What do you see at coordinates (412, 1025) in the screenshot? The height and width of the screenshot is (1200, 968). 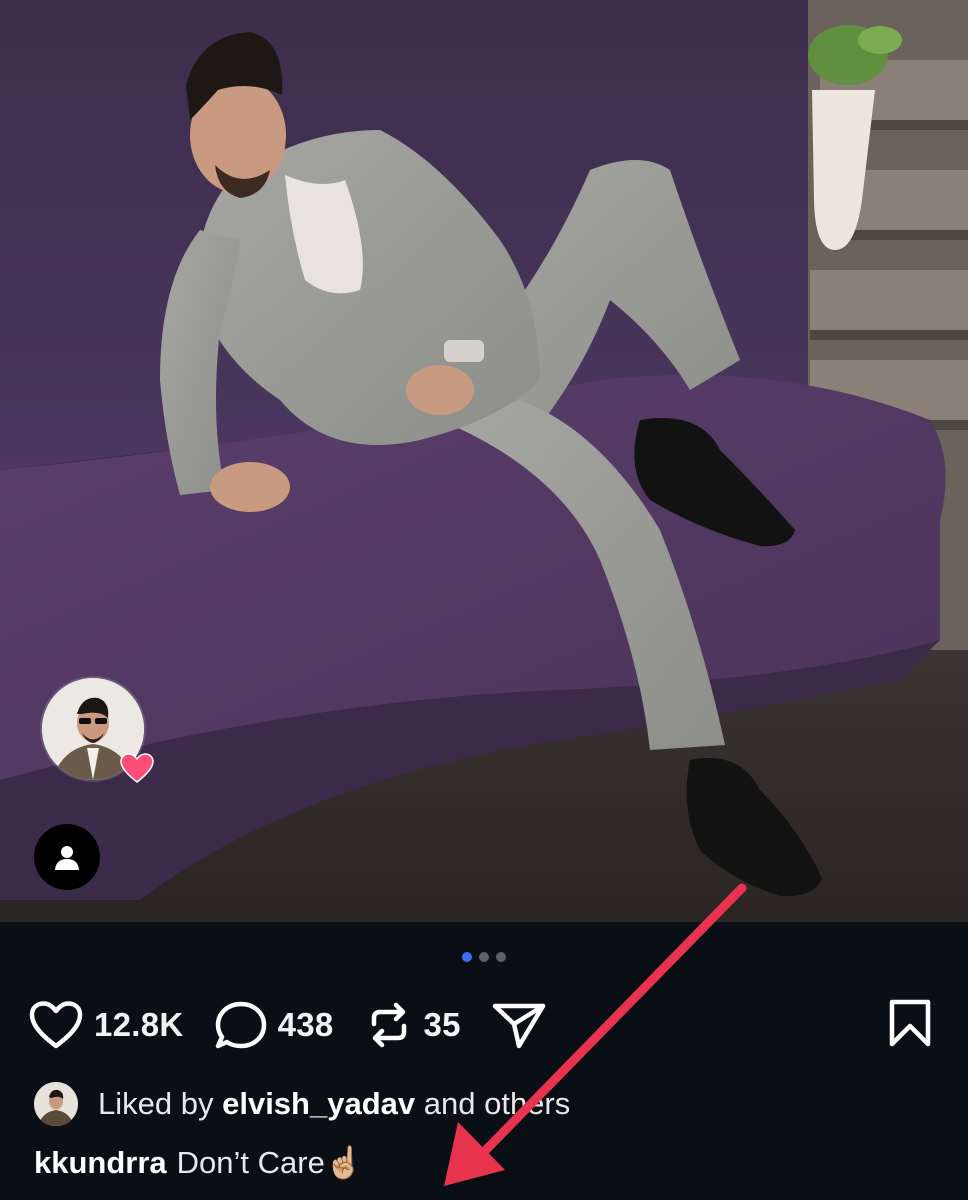 I see `repost-button: 35` at bounding box center [412, 1025].